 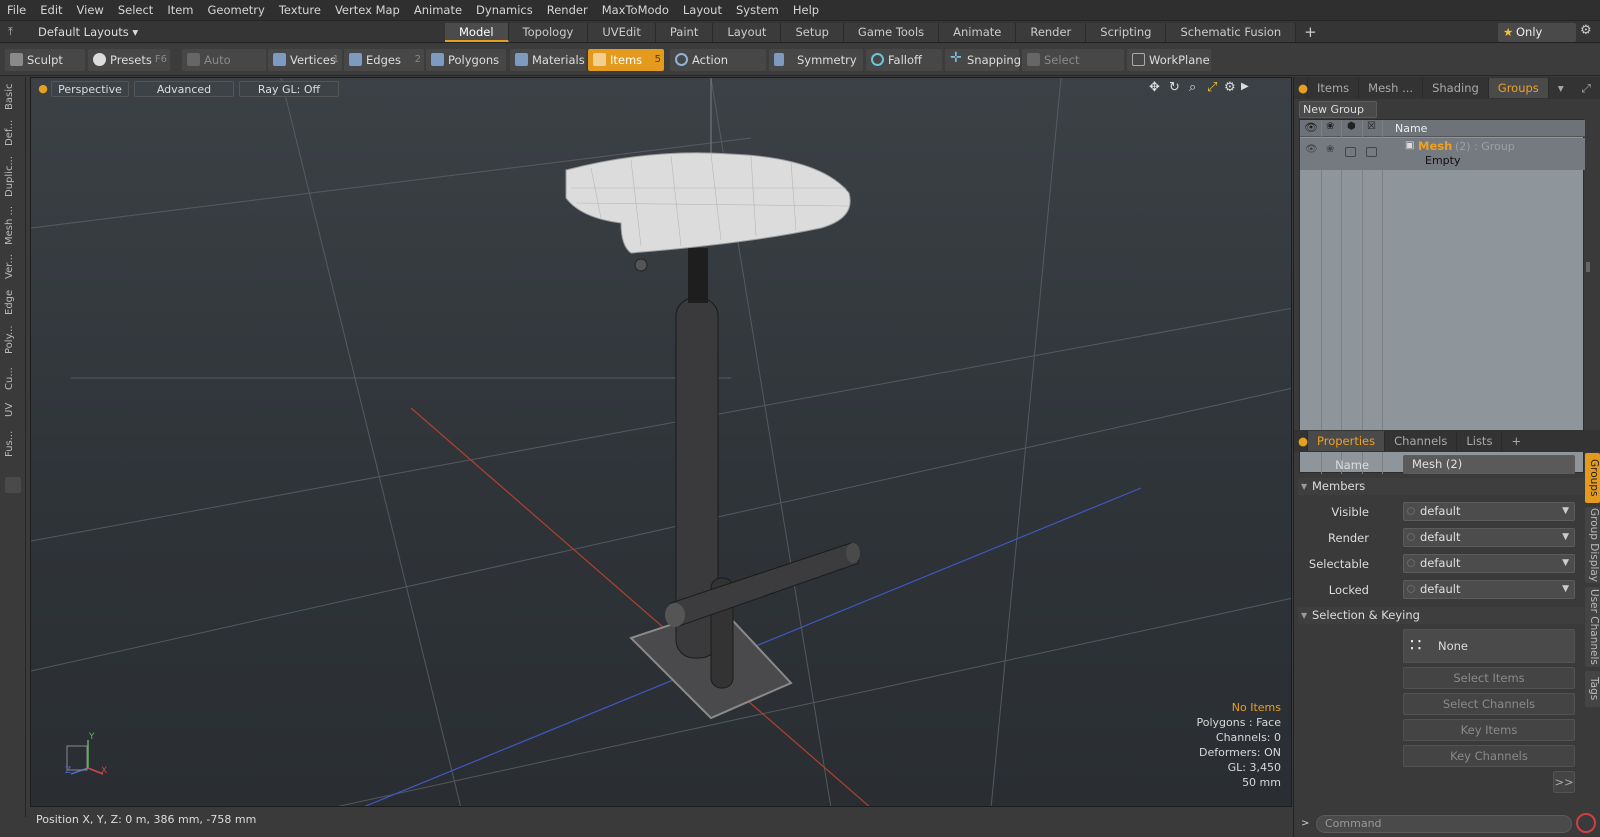 What do you see at coordinates (1350, 152) in the screenshot?
I see `row-select-checkbox` at bounding box center [1350, 152].